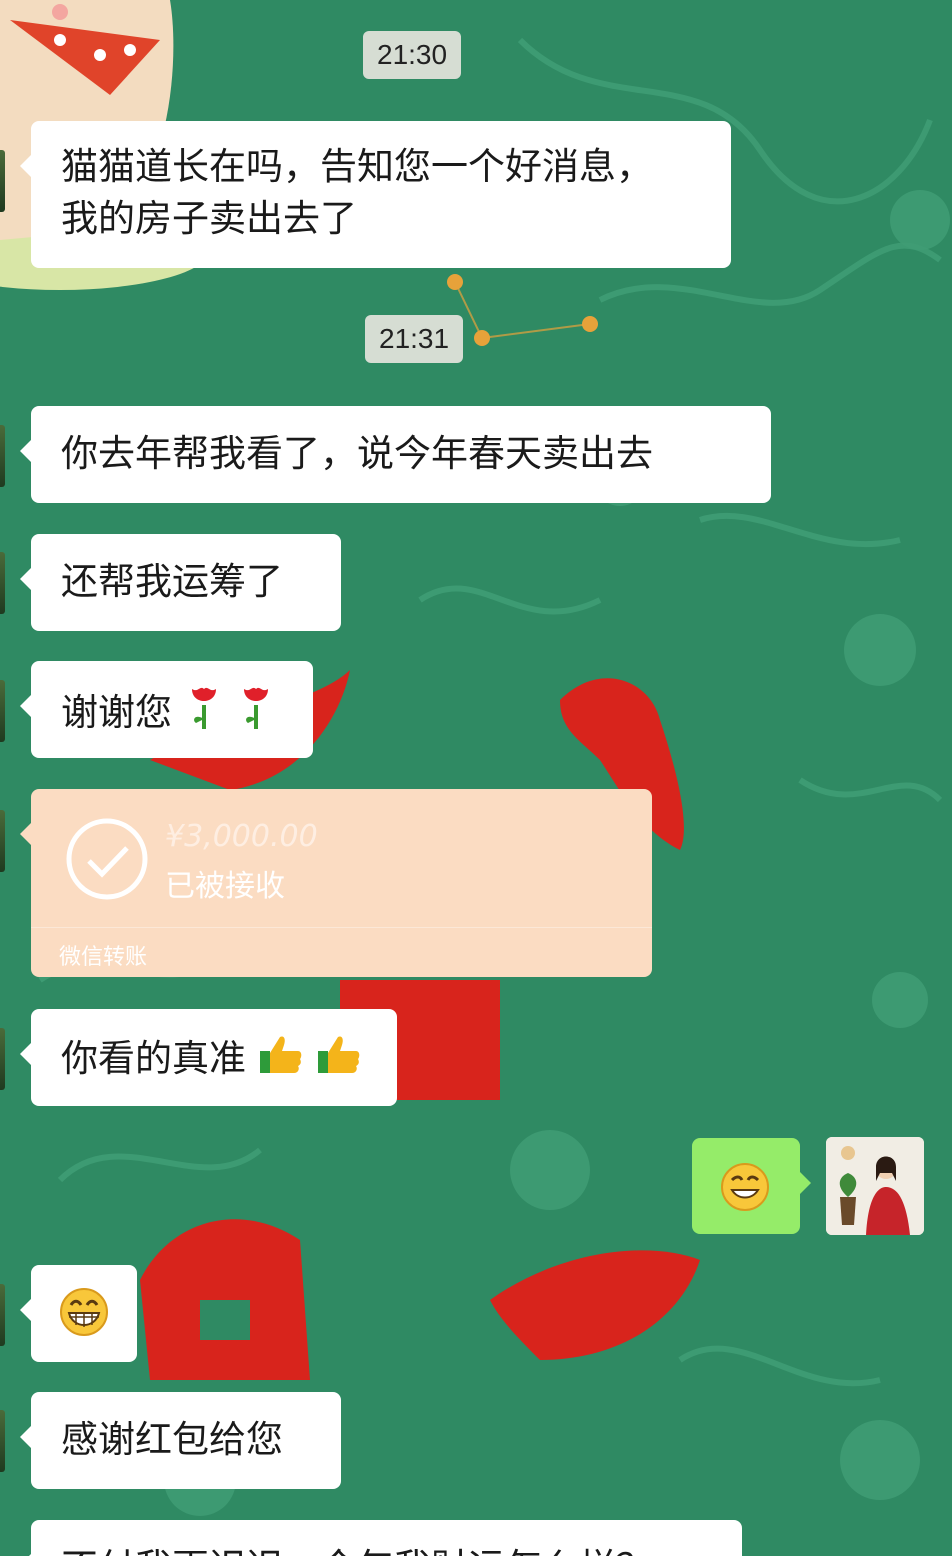 The height and width of the screenshot is (1556, 952). I want to click on avatar-portrait, so click(875, 1186).